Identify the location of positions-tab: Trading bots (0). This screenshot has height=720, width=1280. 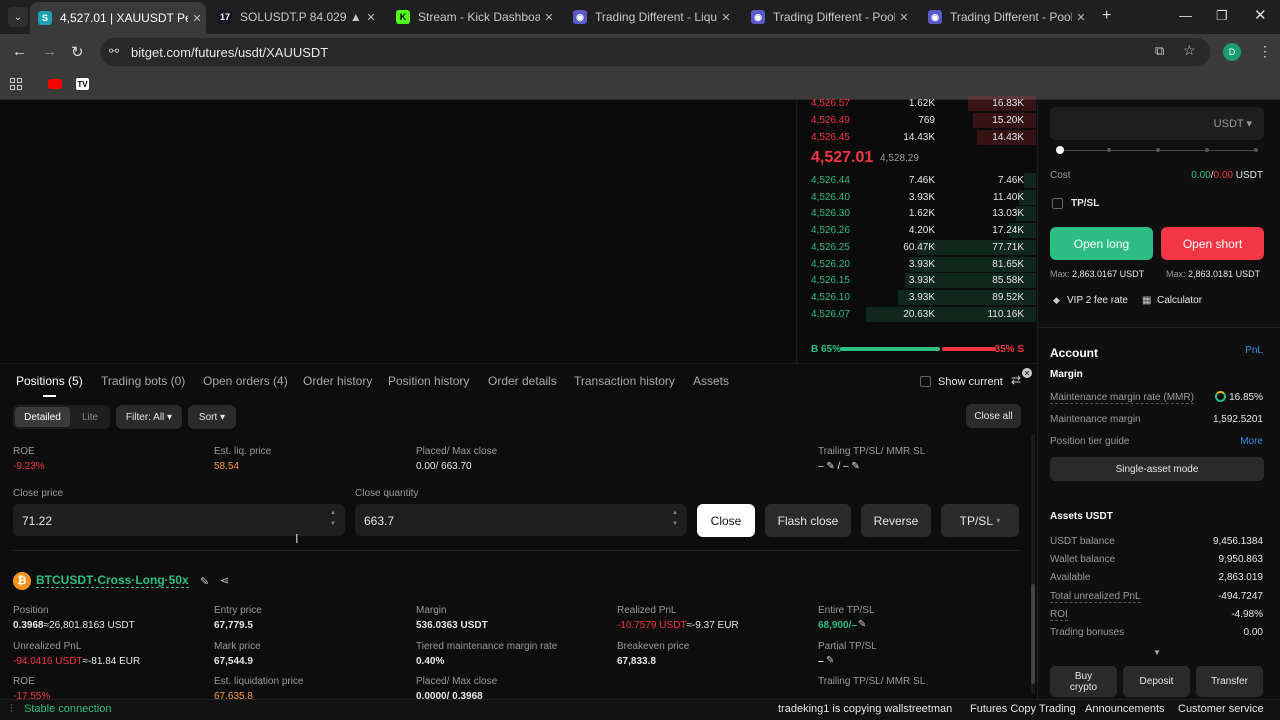
(143, 381).